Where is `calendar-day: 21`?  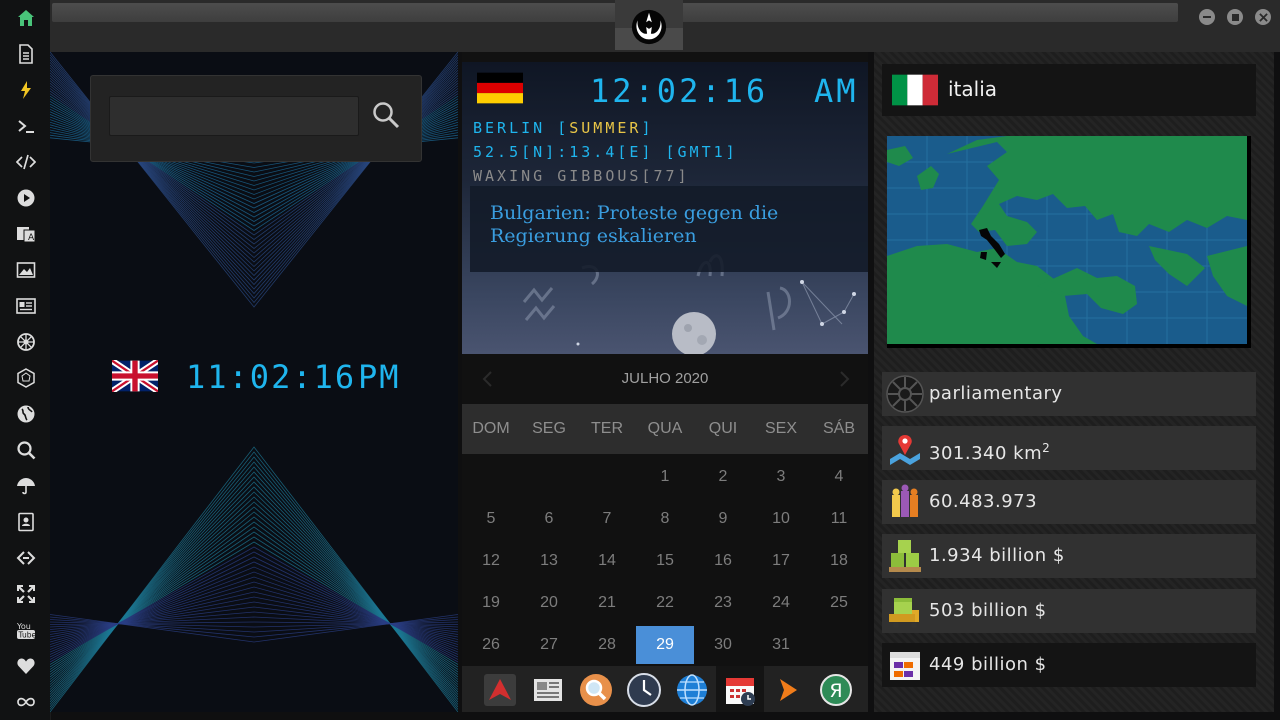 calendar-day: 21 is located at coordinates (607, 603).